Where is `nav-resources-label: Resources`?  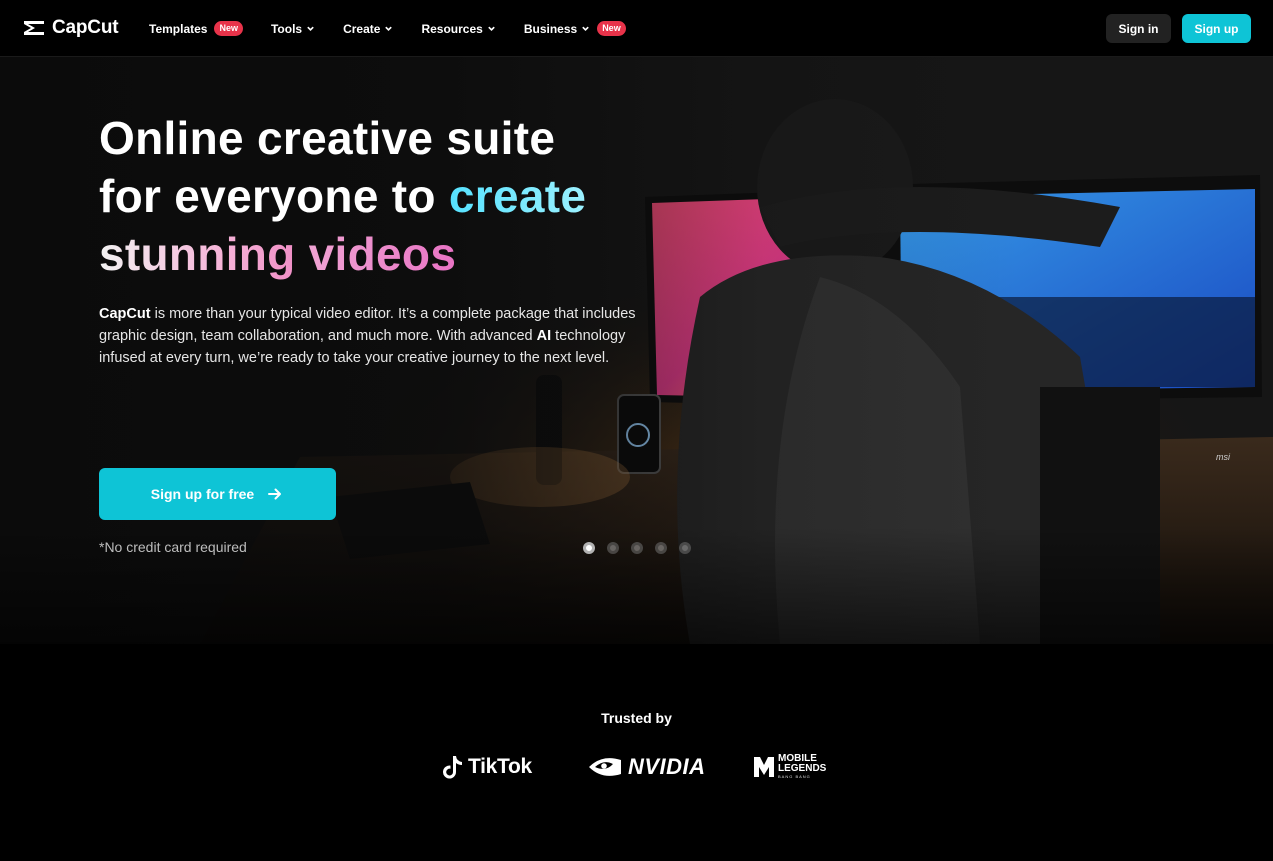
nav-resources-label: Resources is located at coordinates (452, 28).